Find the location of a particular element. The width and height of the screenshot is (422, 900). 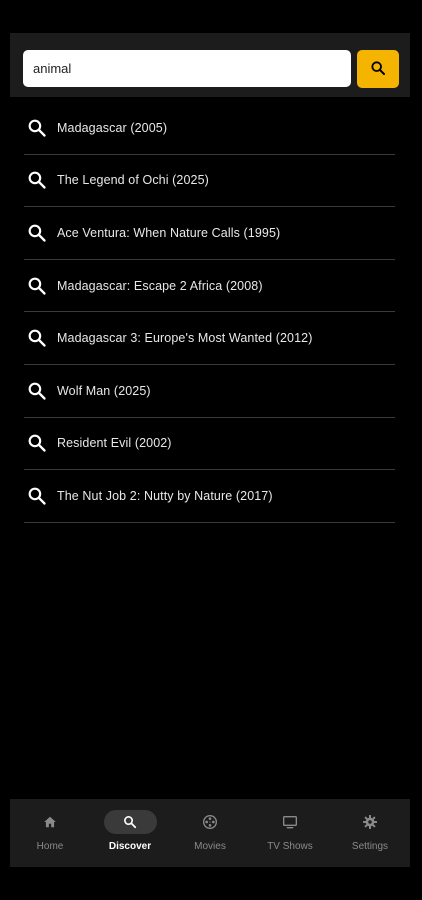

gear-icon is located at coordinates (370, 822).